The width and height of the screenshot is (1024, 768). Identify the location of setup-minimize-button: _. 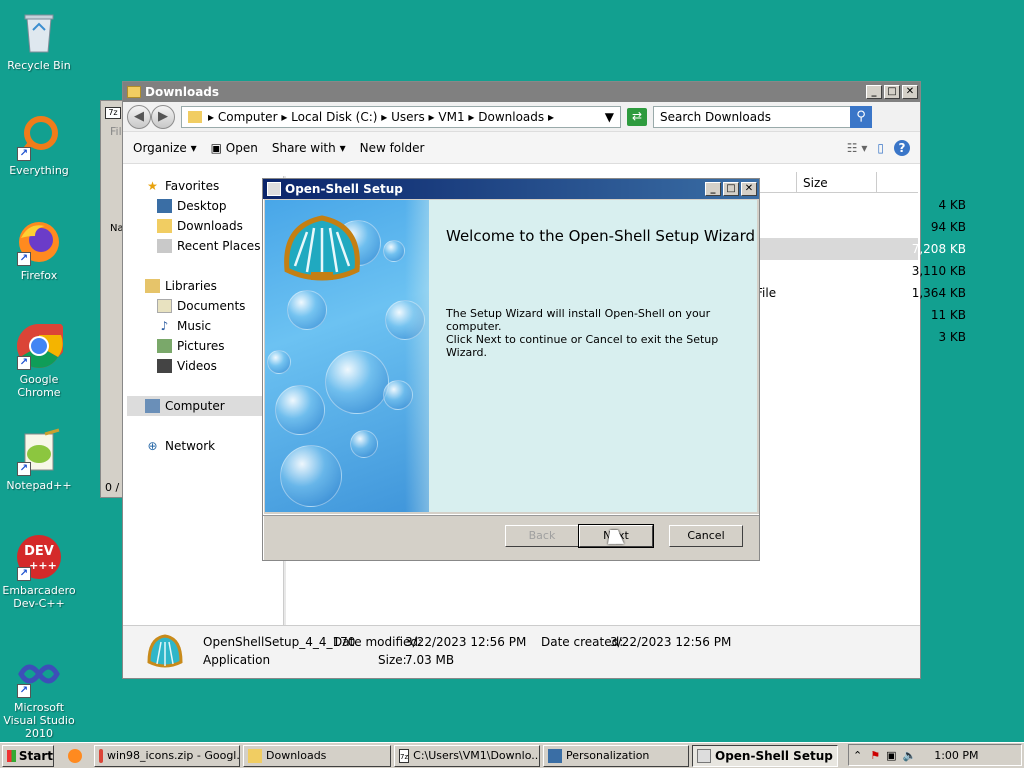
(713, 189).